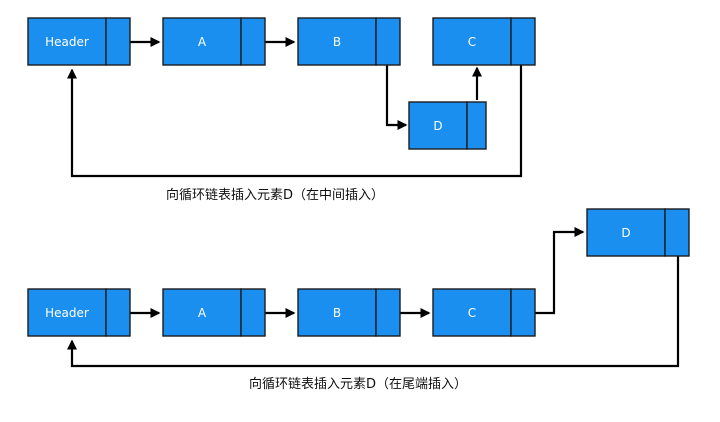  Describe the element at coordinates (484, 41) in the screenshot. I see `top-node-c: C` at that location.